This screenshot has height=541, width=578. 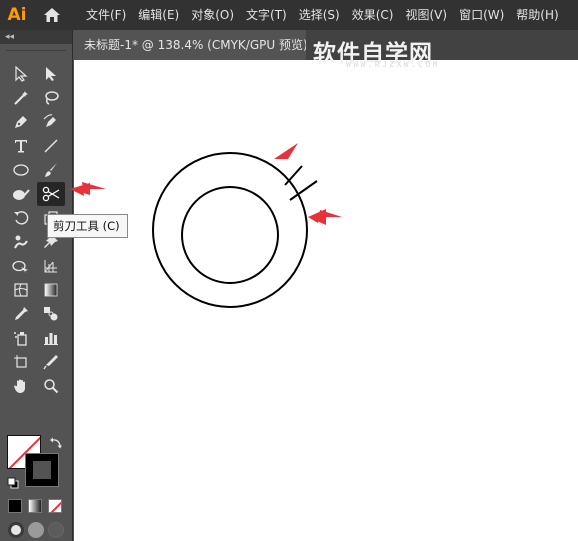 I want to click on divider, so click(x=36, y=50).